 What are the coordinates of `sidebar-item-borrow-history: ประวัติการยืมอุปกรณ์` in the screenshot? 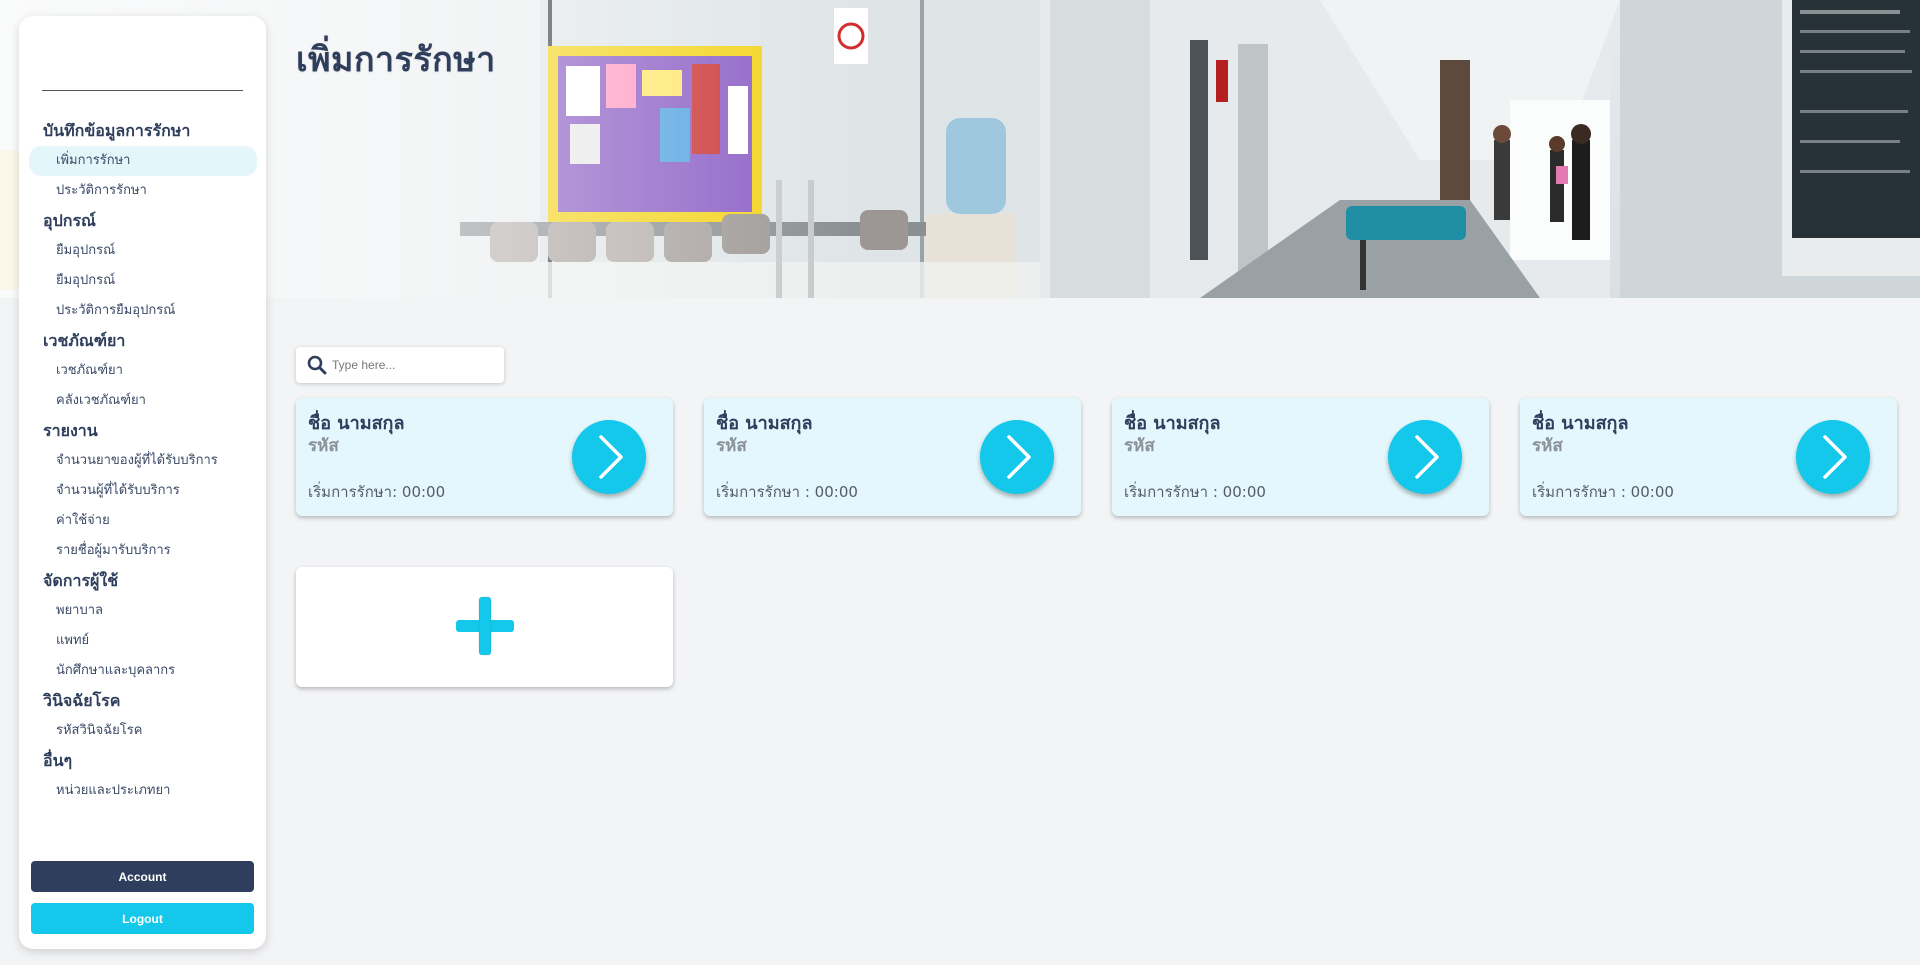 It's located at (142, 311).